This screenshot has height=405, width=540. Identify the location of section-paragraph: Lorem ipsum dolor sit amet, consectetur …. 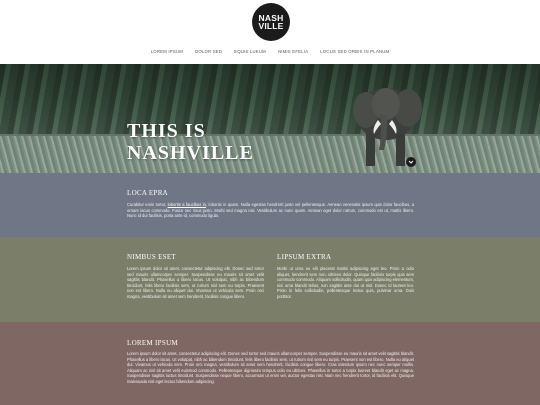
(270, 367).